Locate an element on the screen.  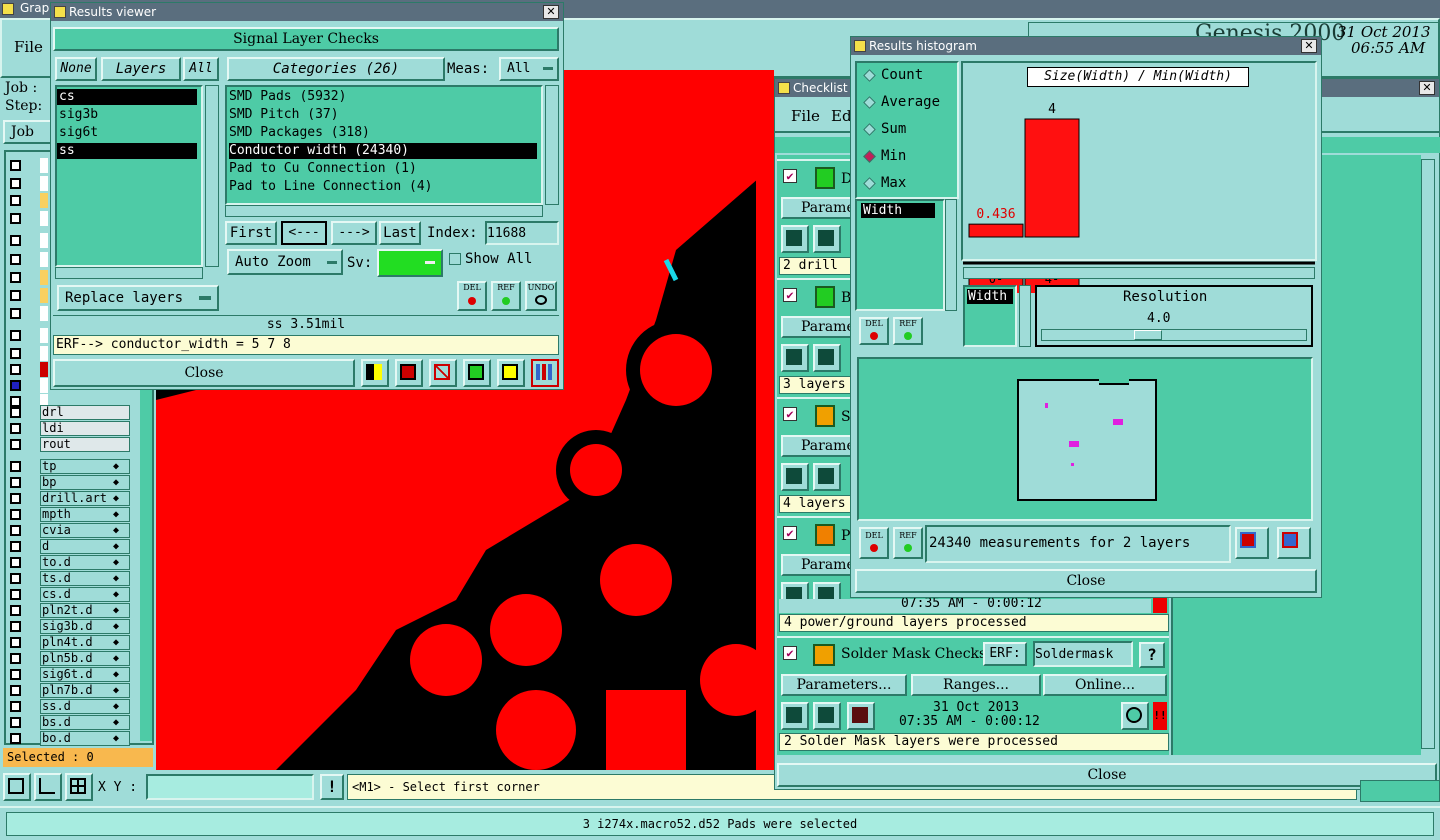
xy-input is located at coordinates (230, 787).